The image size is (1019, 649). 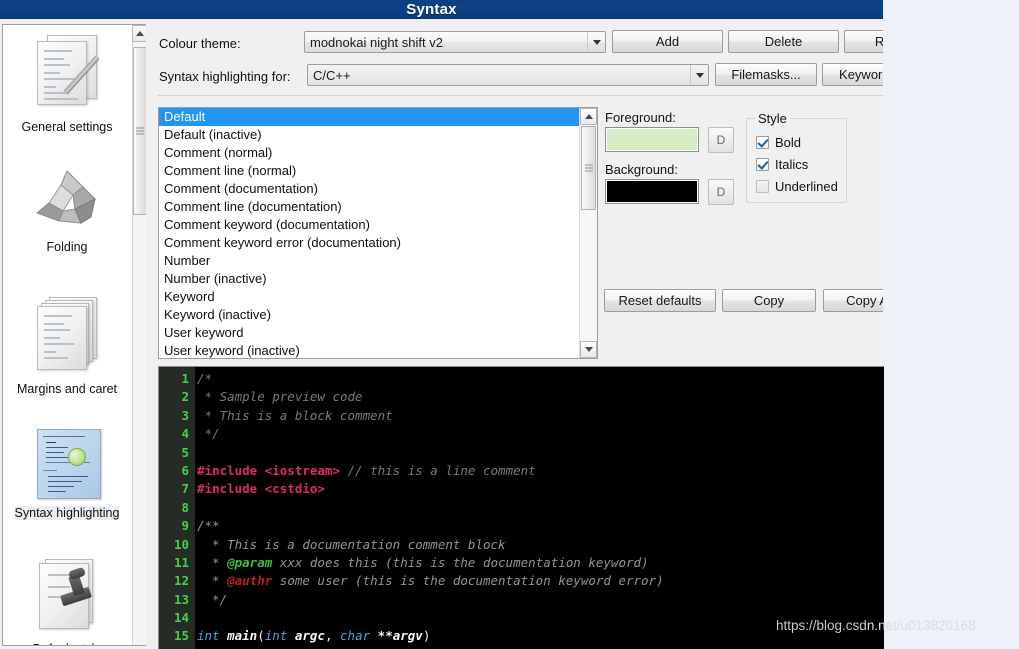 I want to click on style-groupbox: Style Bold Italics Underlined, so click(x=796, y=157).